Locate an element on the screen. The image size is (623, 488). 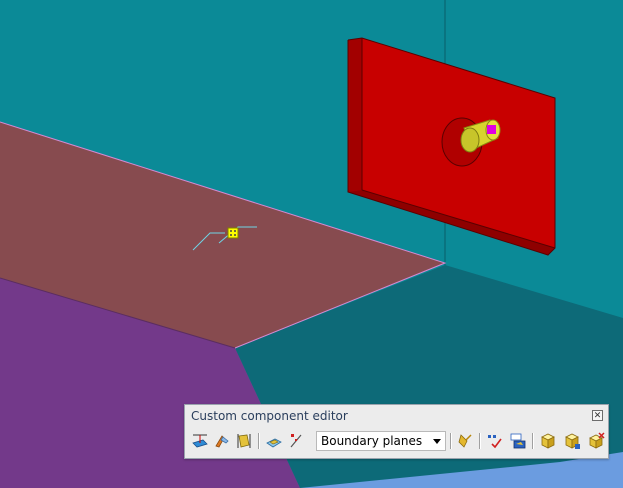
check-icon is located at coordinates (495, 442).